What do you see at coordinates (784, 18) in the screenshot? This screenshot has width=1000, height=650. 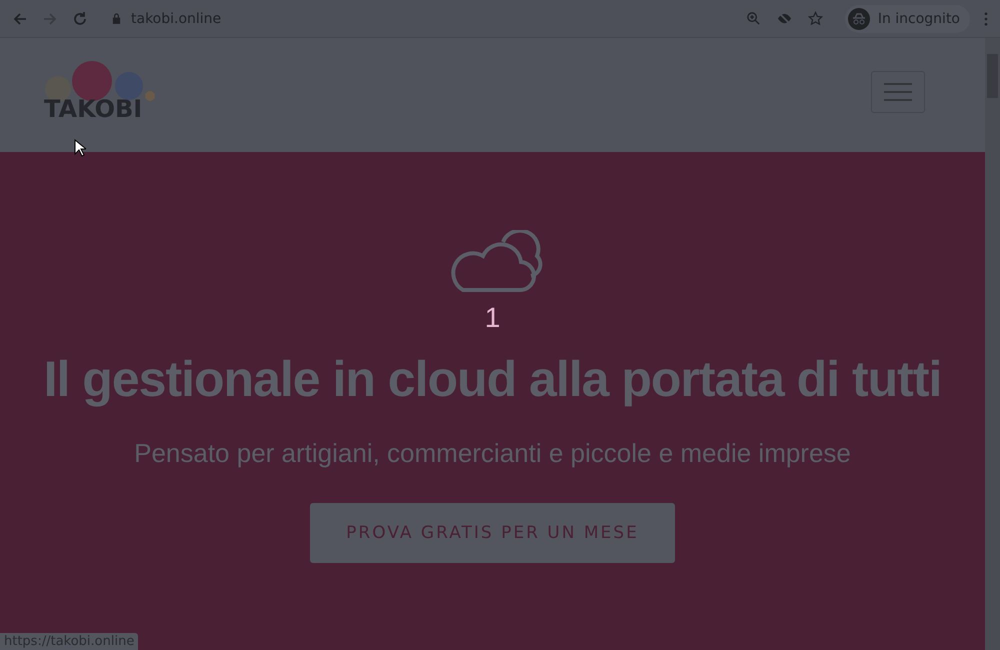 I see `eye-slash-icon` at bounding box center [784, 18].